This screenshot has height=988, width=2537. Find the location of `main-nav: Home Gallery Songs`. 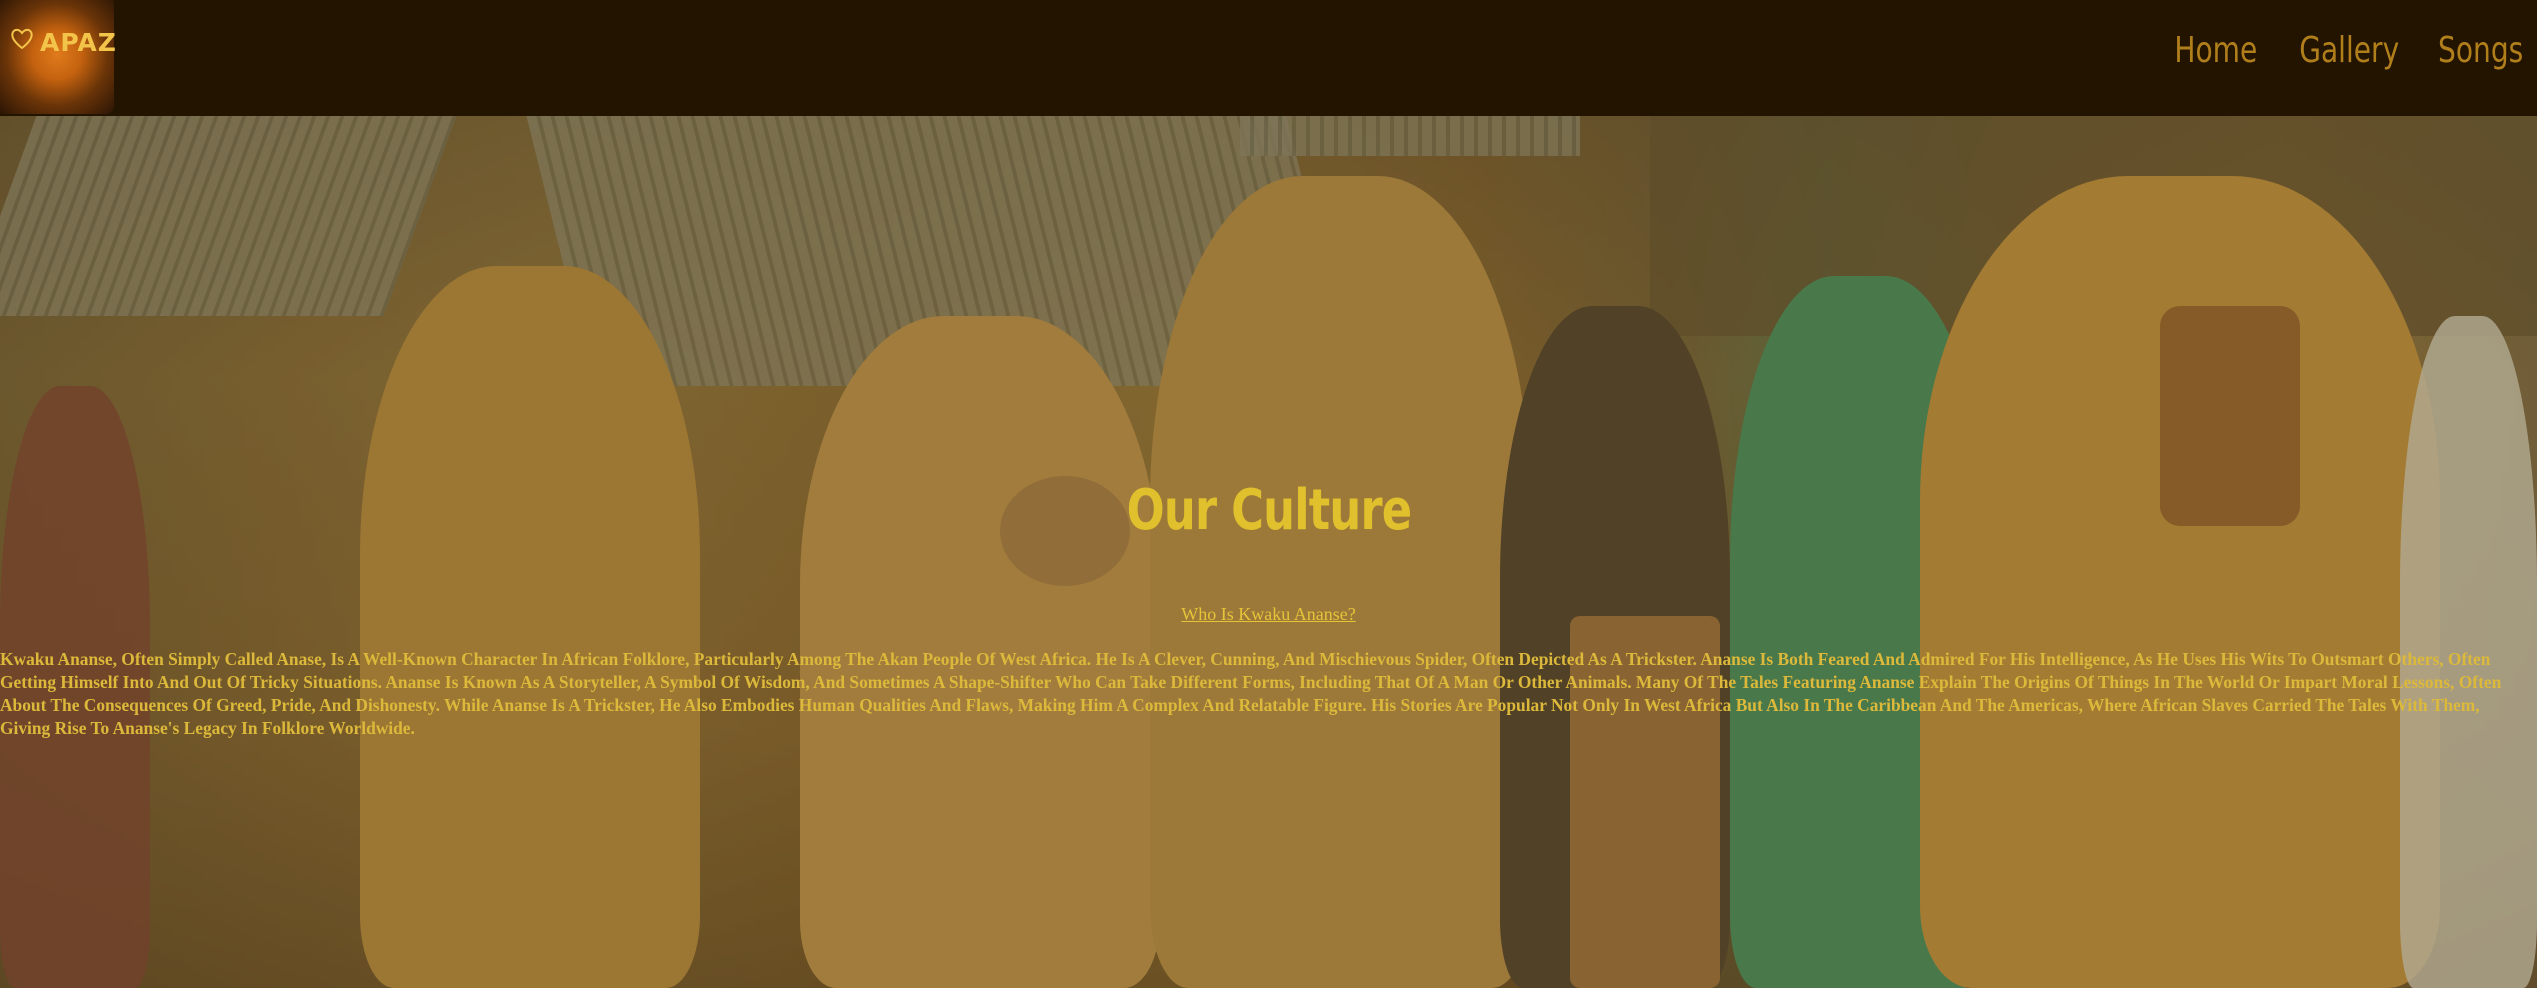

main-nav: Home Gallery Songs is located at coordinates (2337, 50).